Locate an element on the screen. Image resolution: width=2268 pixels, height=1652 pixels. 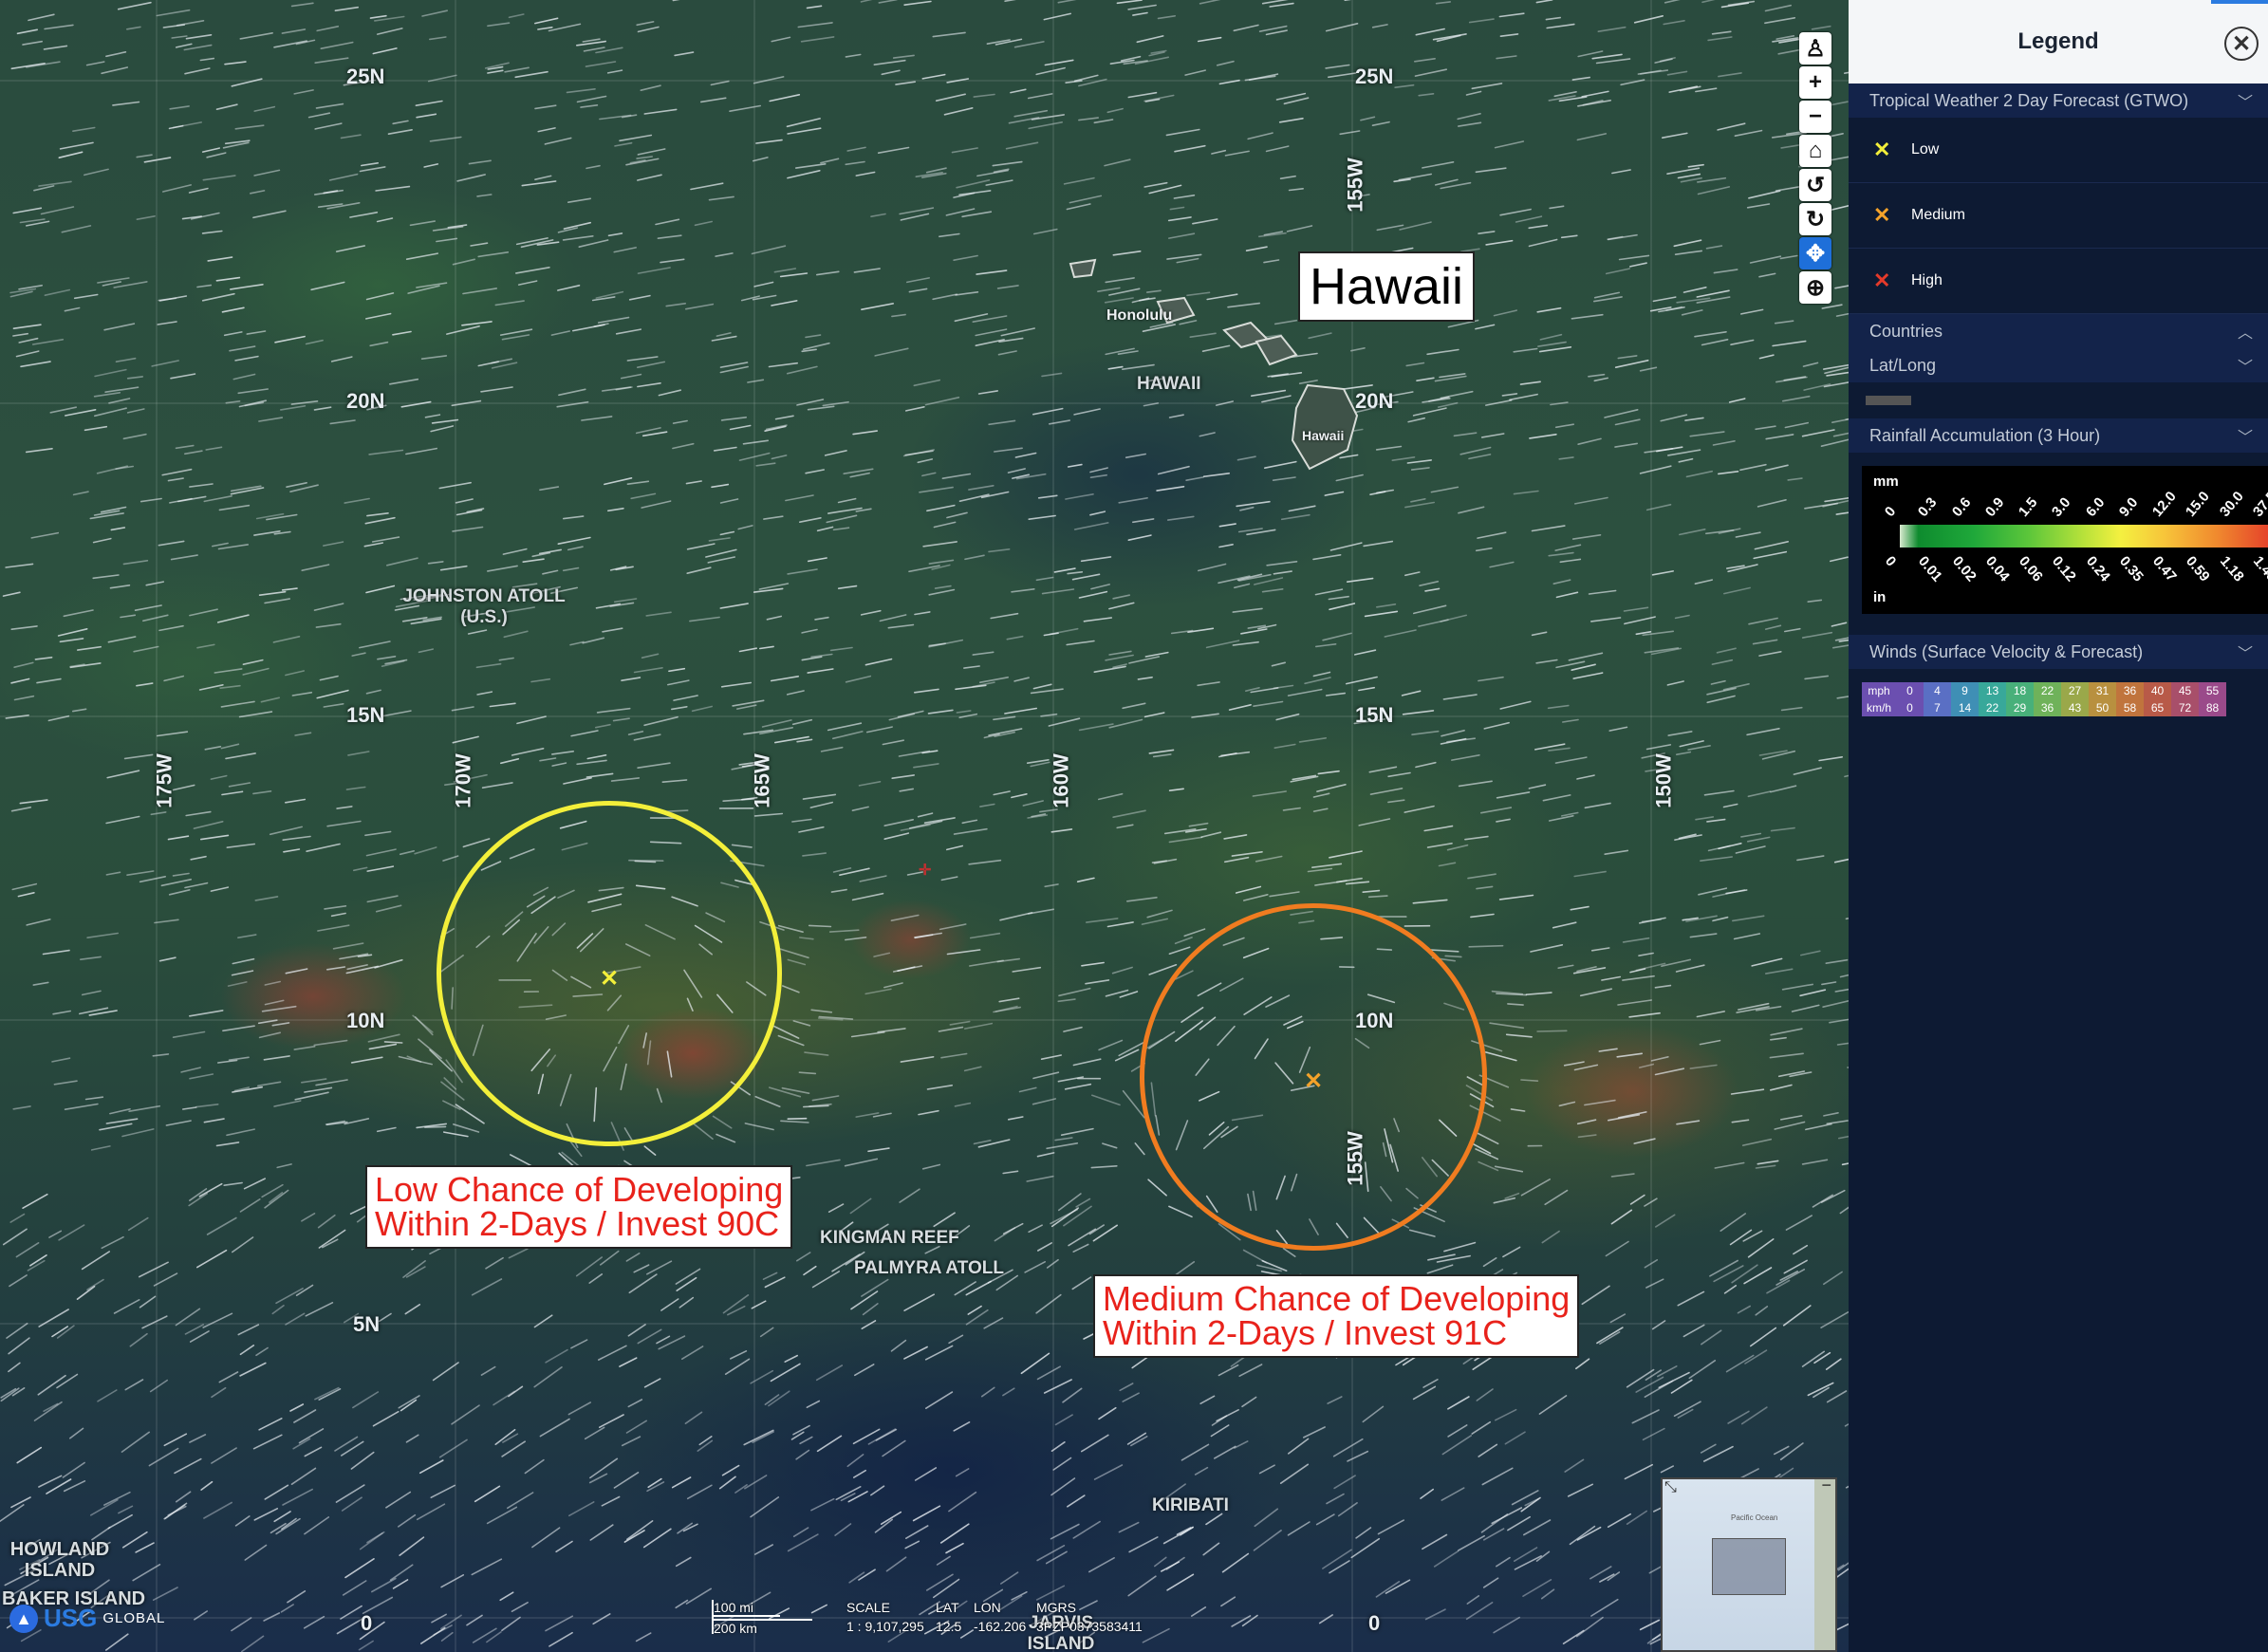
mgrs-readout-value: 3PZP0373583411 is located at coordinates (1089, 1626).